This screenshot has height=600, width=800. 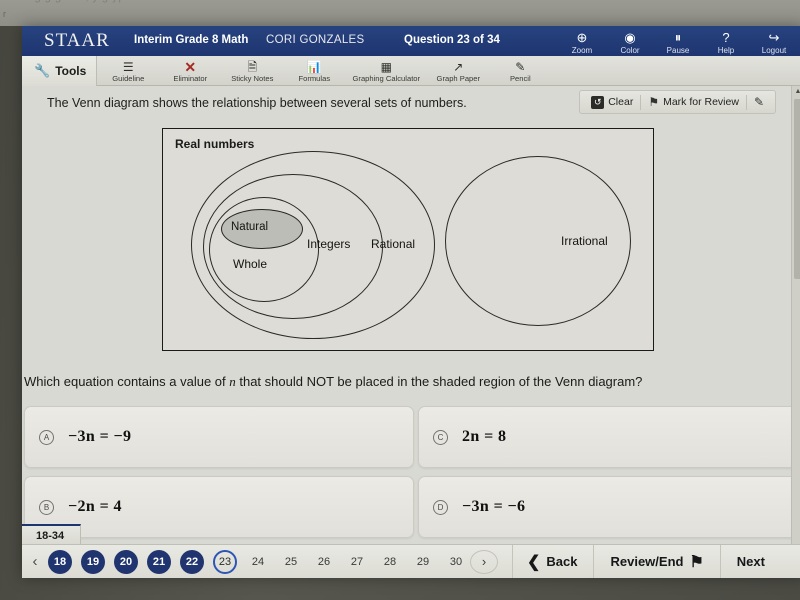 What do you see at coordinates (93, 561) in the screenshot?
I see `question-number-19: 19` at bounding box center [93, 561].